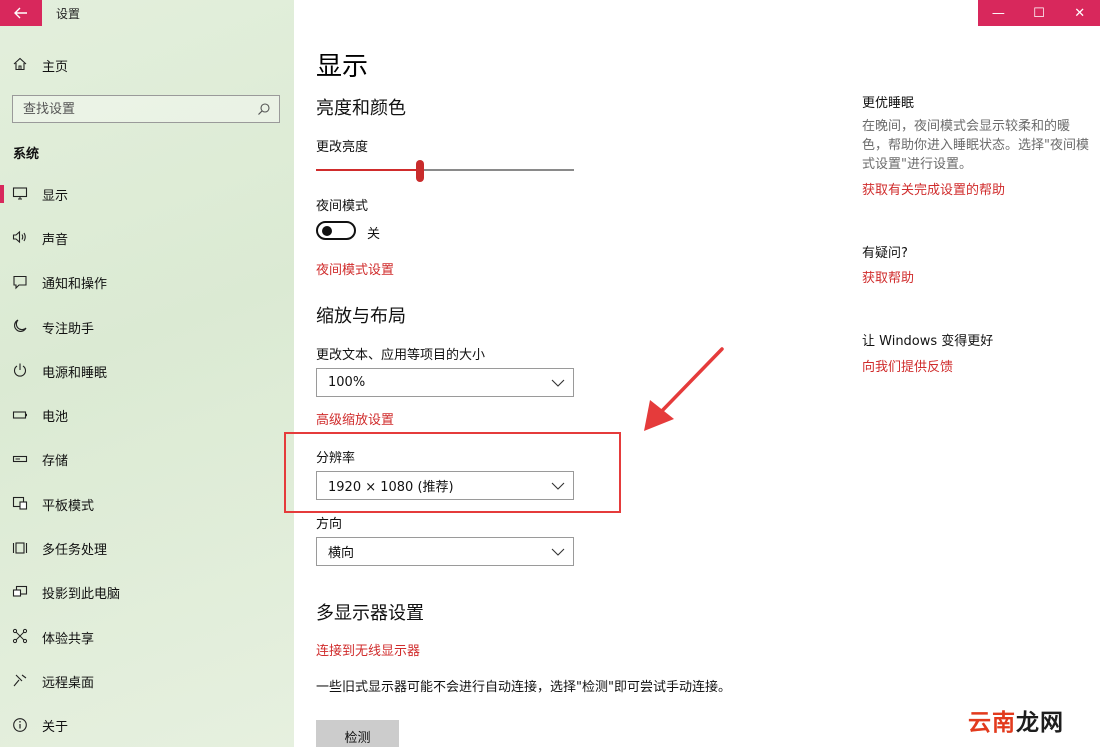 This screenshot has height=747, width=1106. Describe the element at coordinates (21, 549) in the screenshot. I see `multitask-icon` at that location.